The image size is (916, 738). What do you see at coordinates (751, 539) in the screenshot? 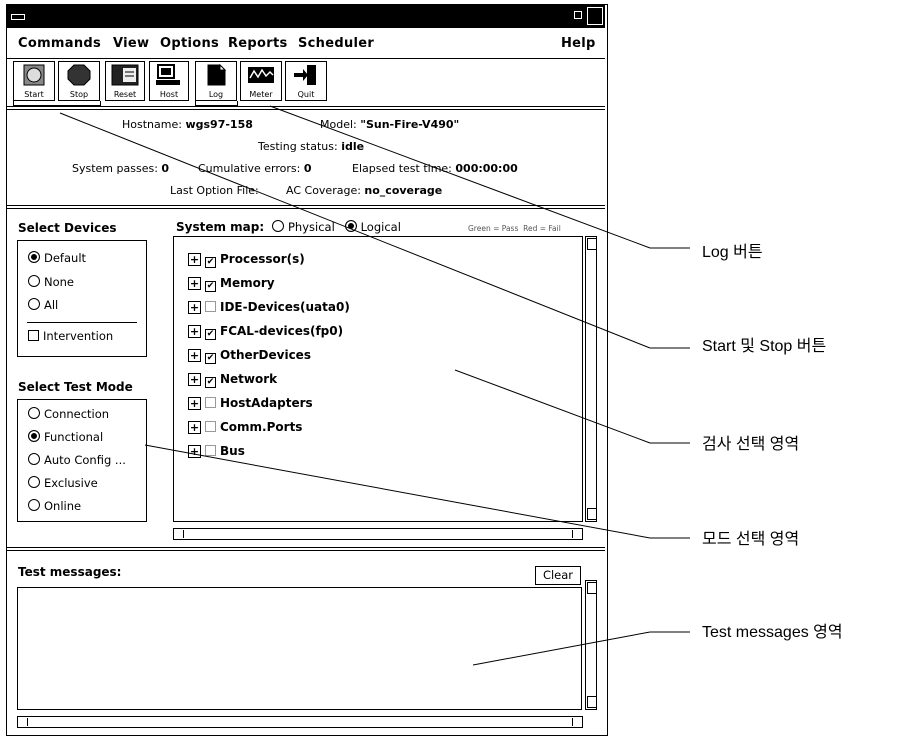
I see `annotation-mode-select: 모드 선택 영역` at bounding box center [751, 539].